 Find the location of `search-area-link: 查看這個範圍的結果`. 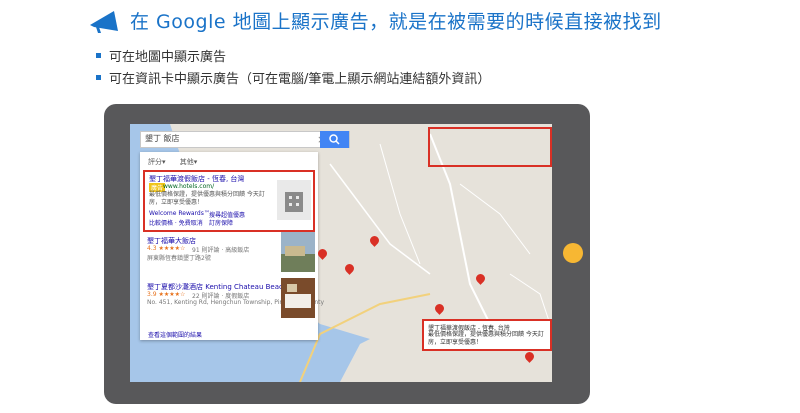

search-area-link: 查看這個範圍的結果 is located at coordinates (175, 334).